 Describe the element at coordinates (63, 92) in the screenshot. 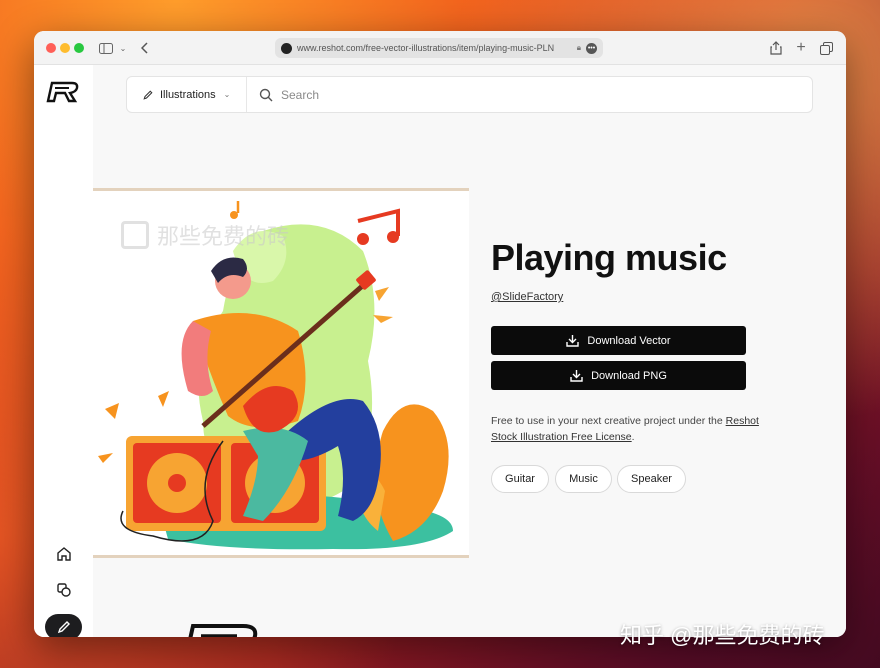

I see `reshot-logo-icon` at that location.